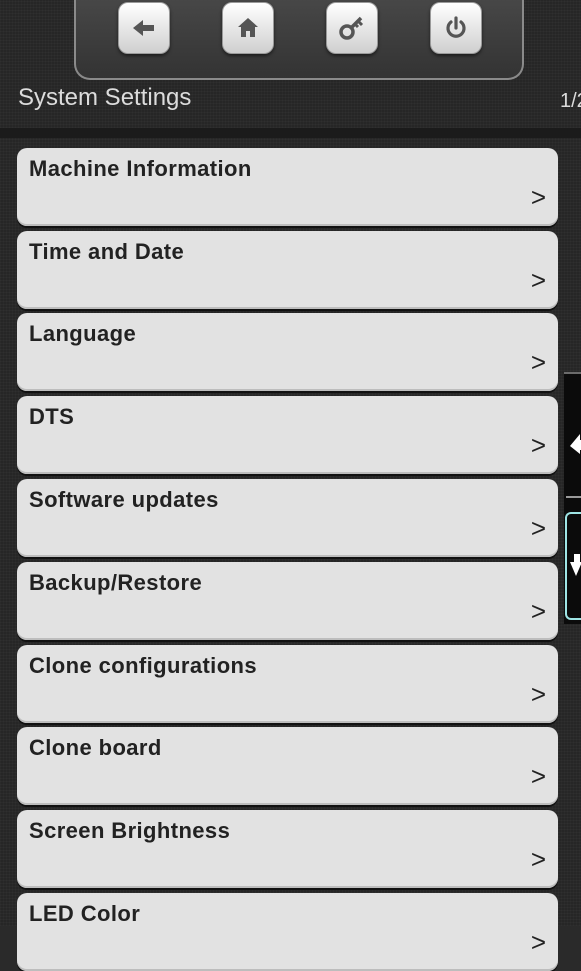 The image size is (581, 971). I want to click on home-button, so click(248, 28).